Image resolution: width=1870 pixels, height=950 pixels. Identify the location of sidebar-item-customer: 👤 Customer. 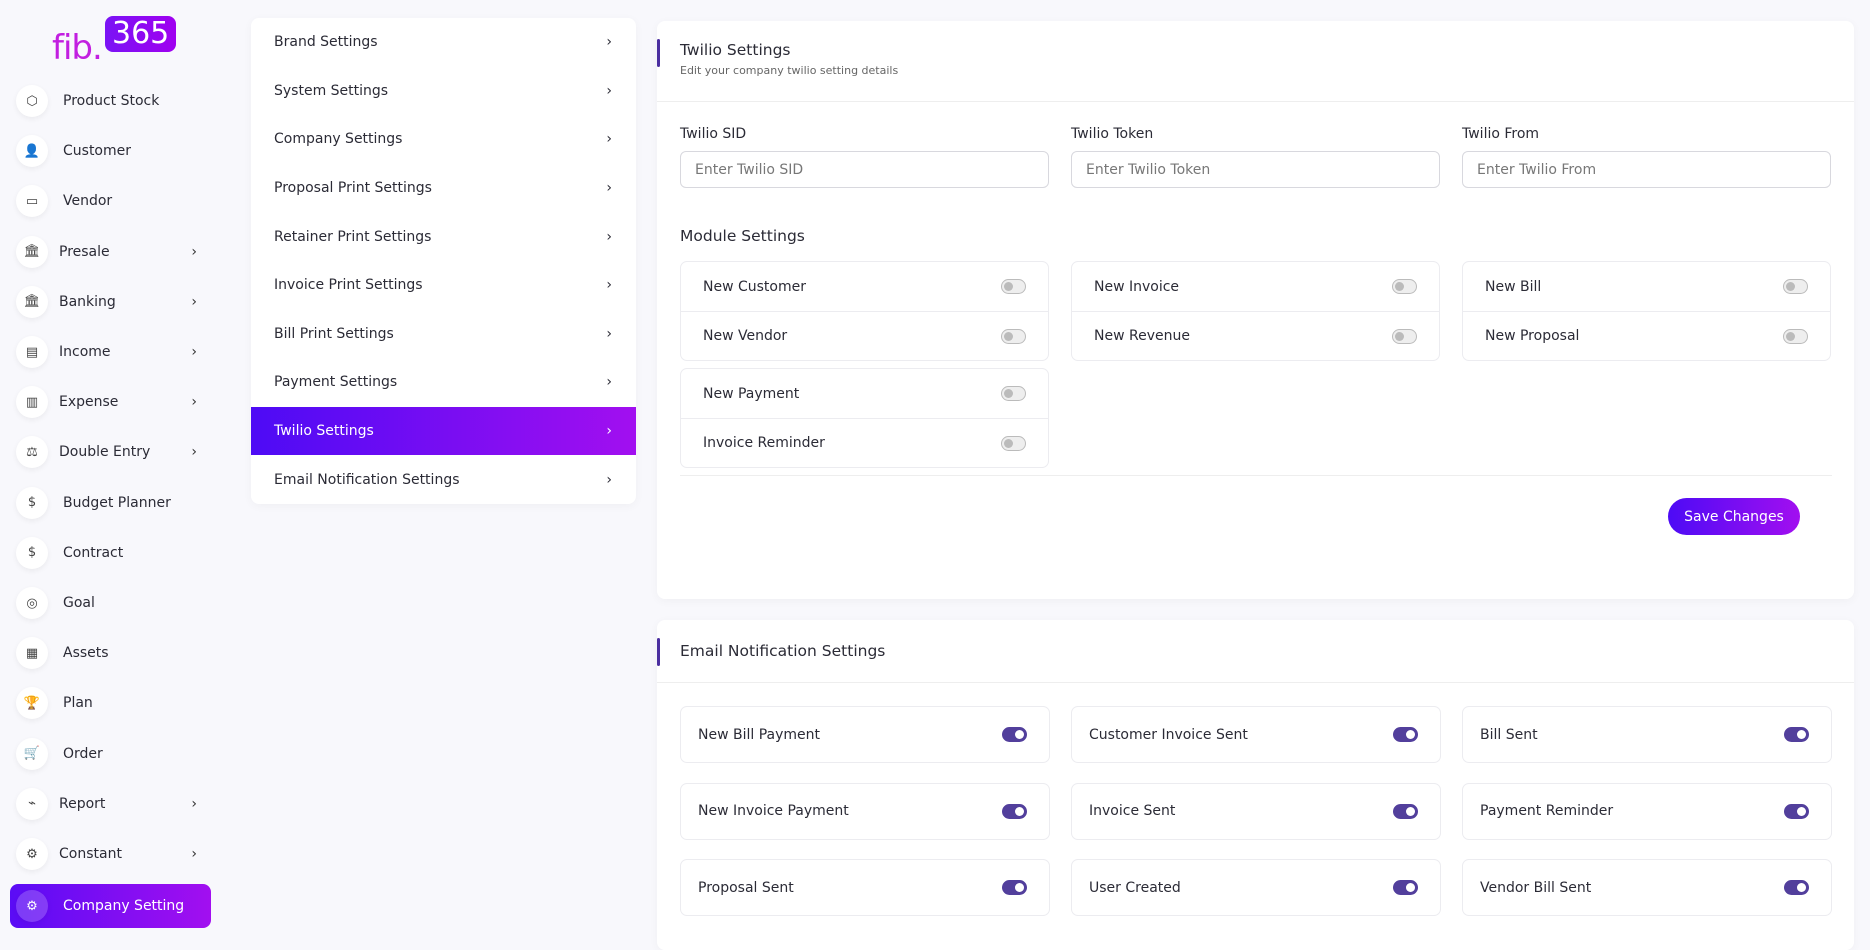
(110, 151).